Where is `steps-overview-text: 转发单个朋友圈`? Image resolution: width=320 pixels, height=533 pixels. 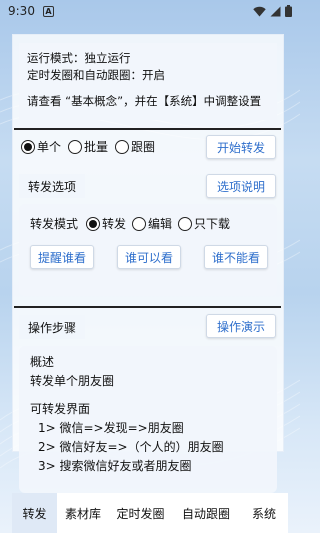 steps-overview-text: 转发单个朋友圈 is located at coordinates (72, 381).